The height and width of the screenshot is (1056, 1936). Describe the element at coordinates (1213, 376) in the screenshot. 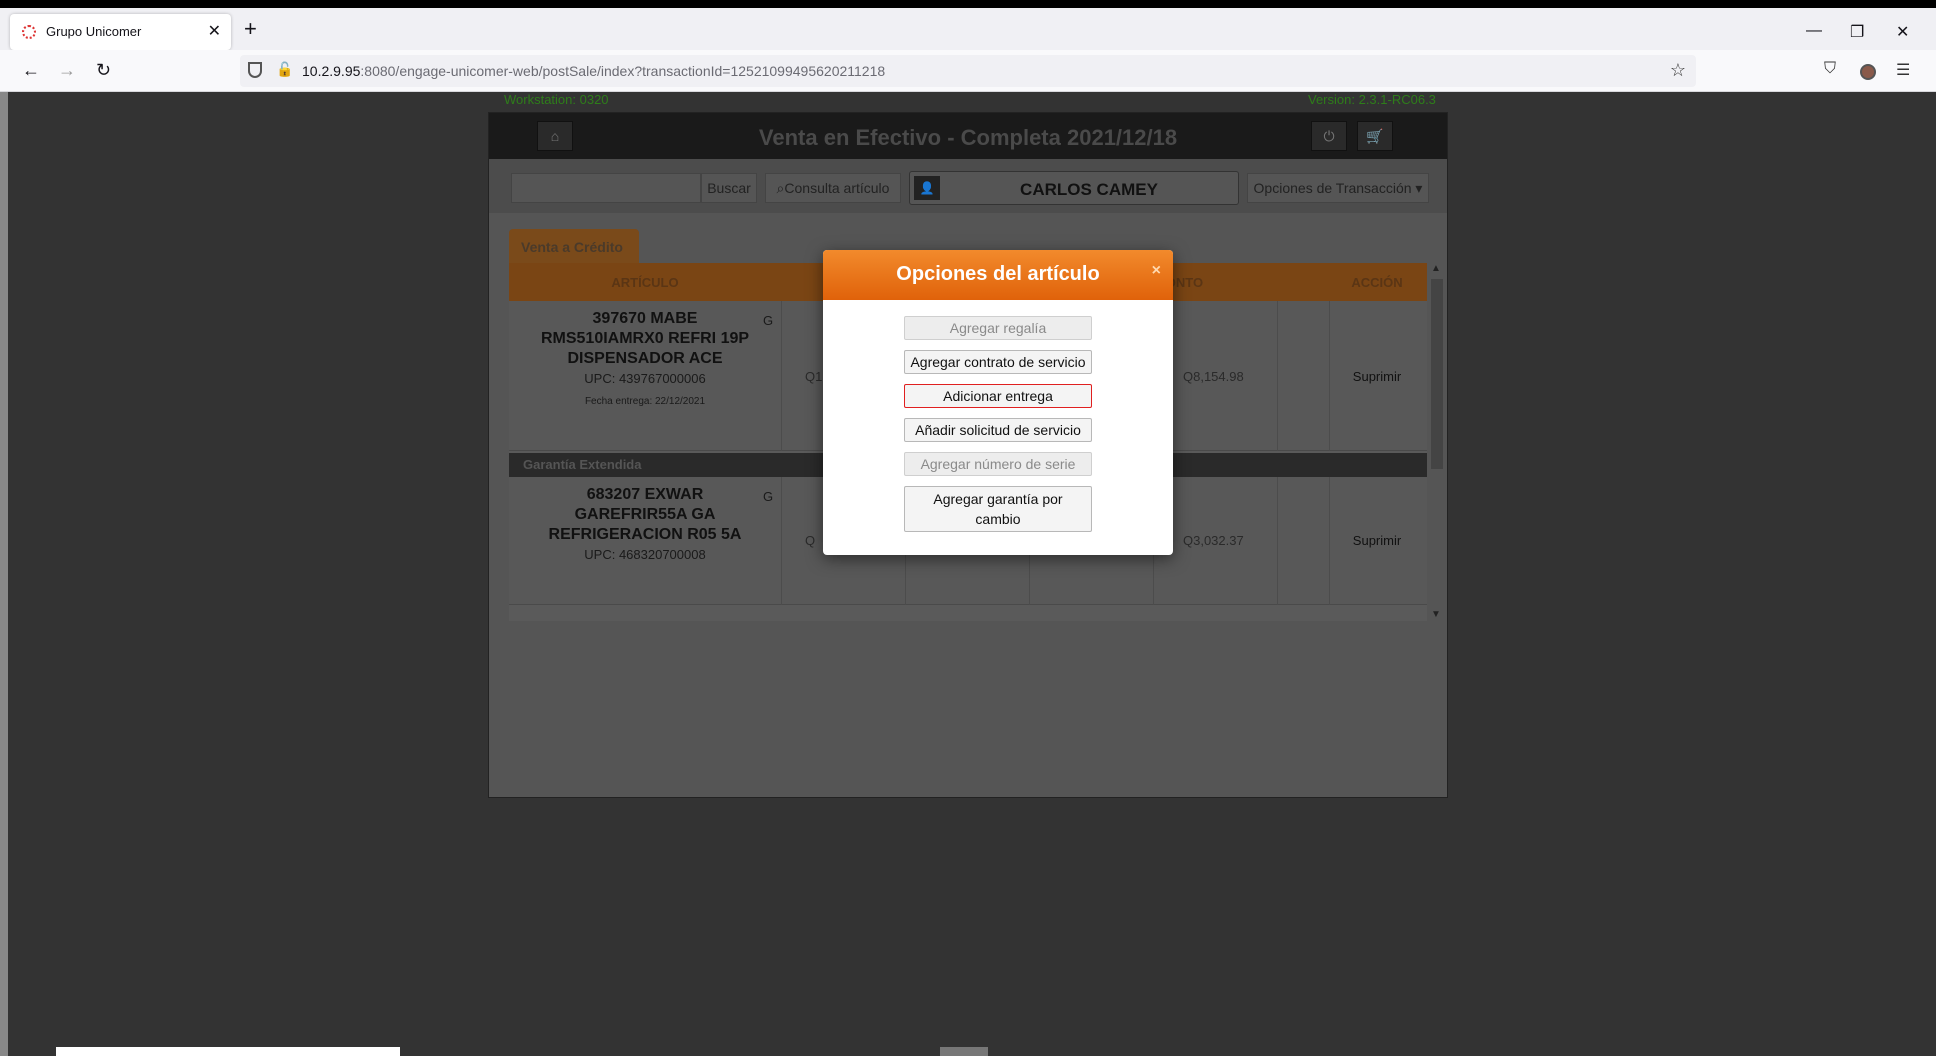

I see `amount-cell: Q8,154.98` at that location.